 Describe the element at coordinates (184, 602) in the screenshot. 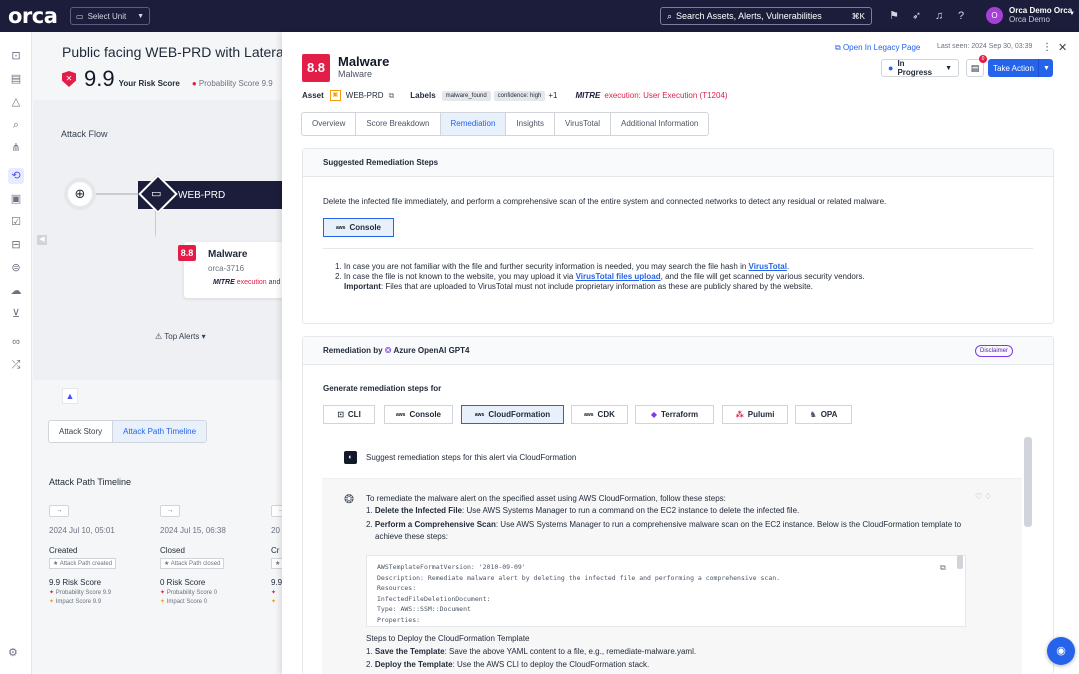

I see `timeline-impact: ✦ Impact Score 0` at that location.